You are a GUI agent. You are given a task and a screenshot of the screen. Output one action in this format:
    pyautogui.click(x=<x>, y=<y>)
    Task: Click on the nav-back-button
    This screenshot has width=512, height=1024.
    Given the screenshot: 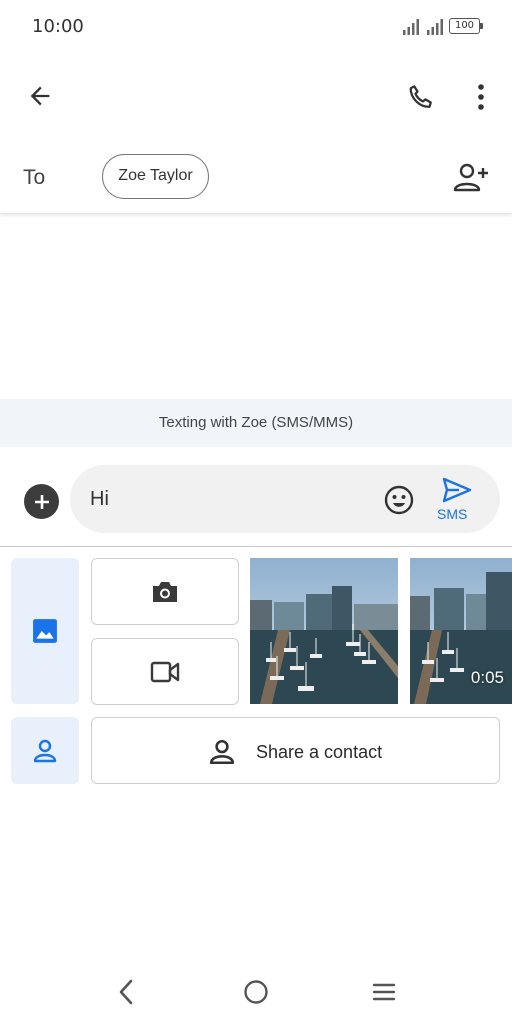 What is the action you would take?
    pyautogui.click(x=126, y=992)
    